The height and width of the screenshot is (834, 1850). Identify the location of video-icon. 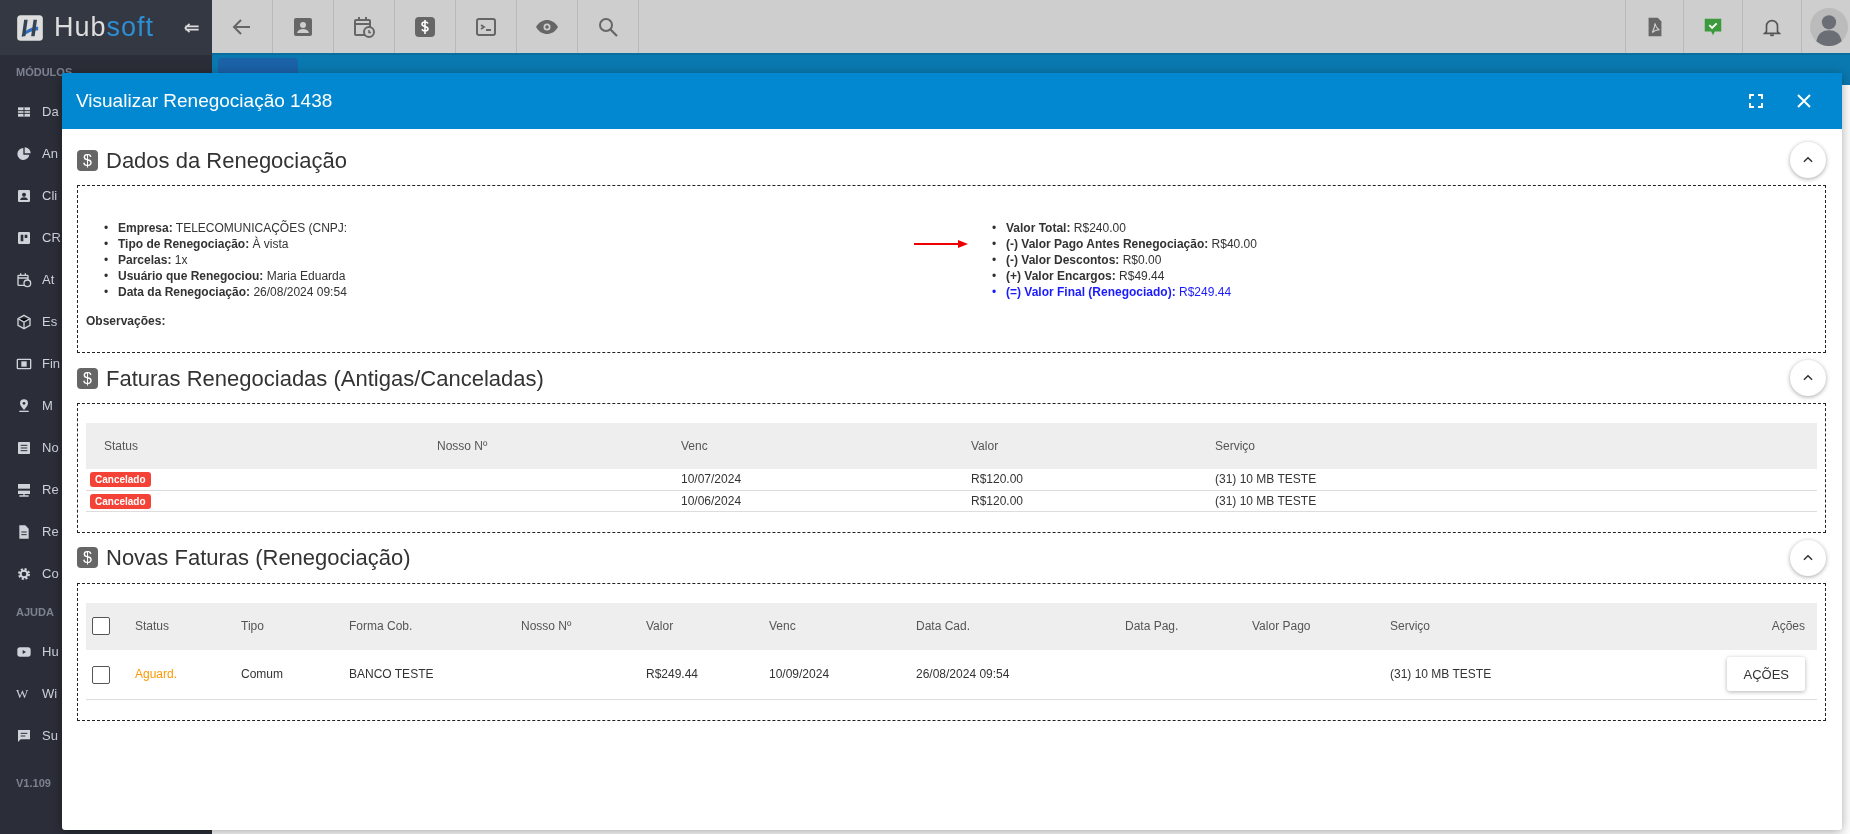
(24, 652).